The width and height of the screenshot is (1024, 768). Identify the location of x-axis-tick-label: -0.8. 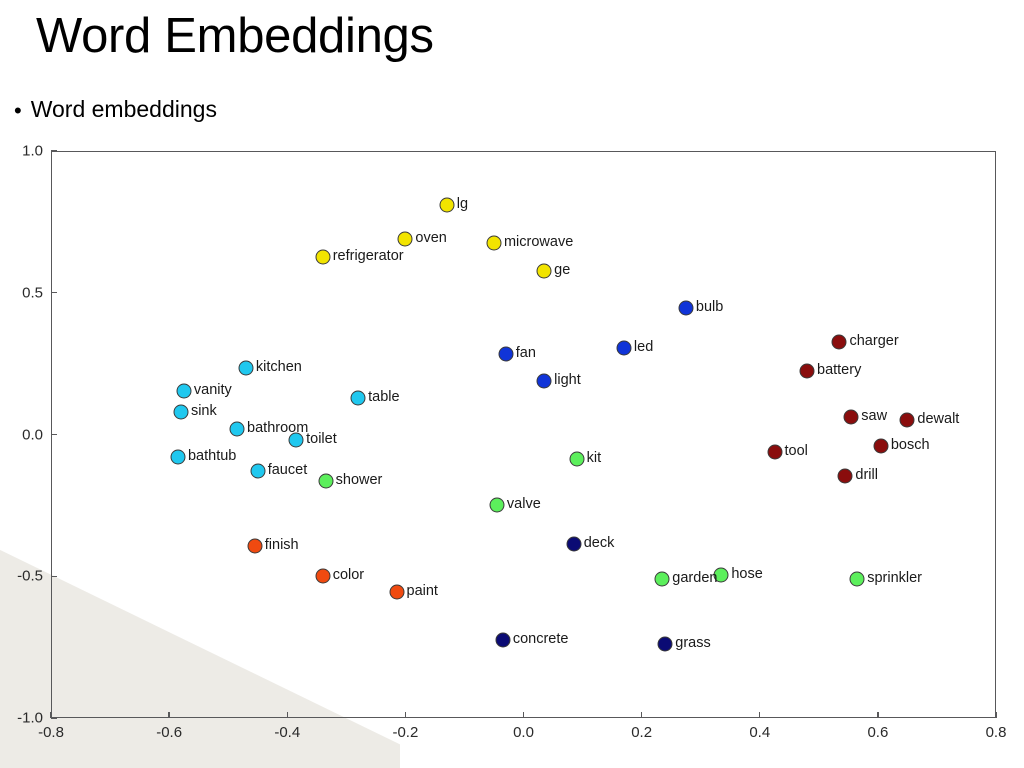
(51, 732).